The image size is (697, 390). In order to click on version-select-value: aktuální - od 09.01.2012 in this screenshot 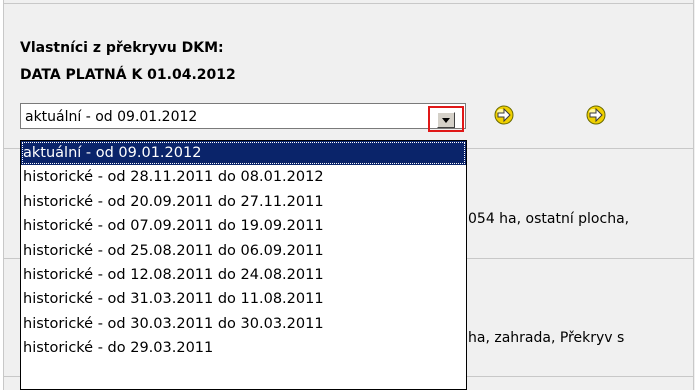, I will do `click(111, 117)`.